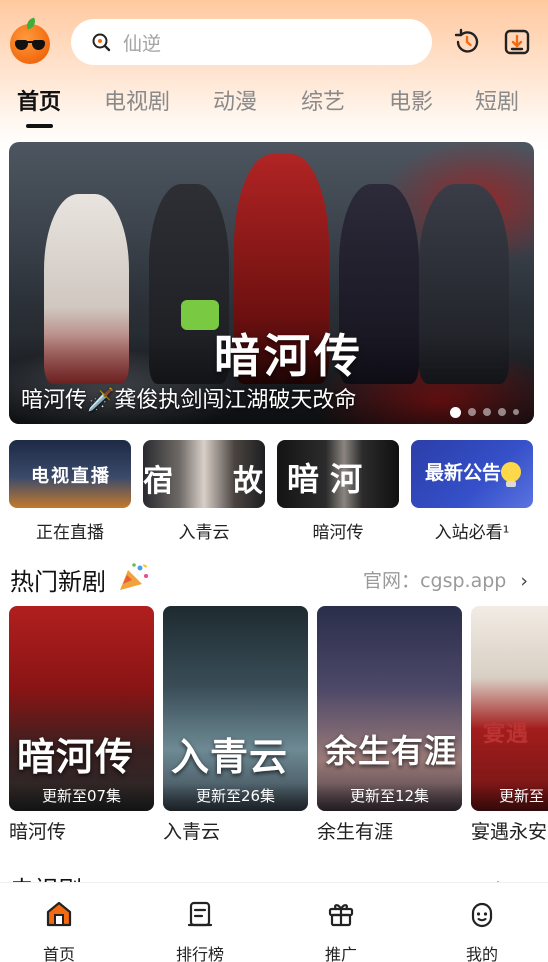  What do you see at coordinates (31, 23) in the screenshot?
I see `leaf-icon` at bounding box center [31, 23].